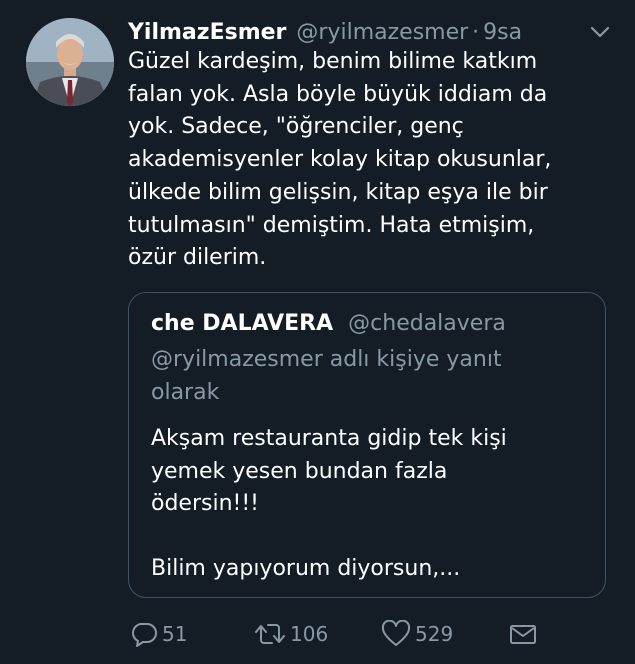  What do you see at coordinates (382, 32) in the screenshot?
I see `author-handle: @ryilmazesmer` at bounding box center [382, 32].